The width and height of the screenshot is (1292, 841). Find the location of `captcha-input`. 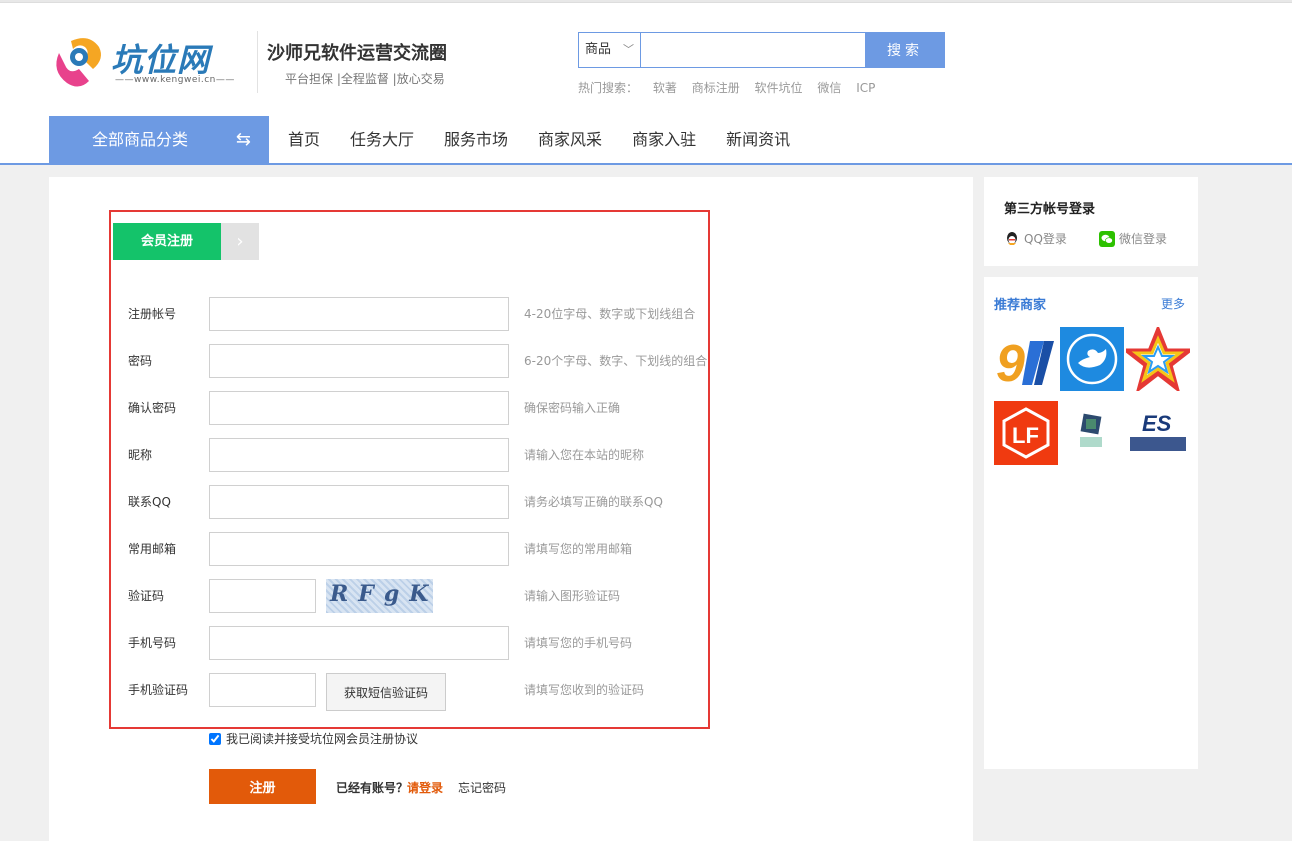

captcha-input is located at coordinates (262, 596).